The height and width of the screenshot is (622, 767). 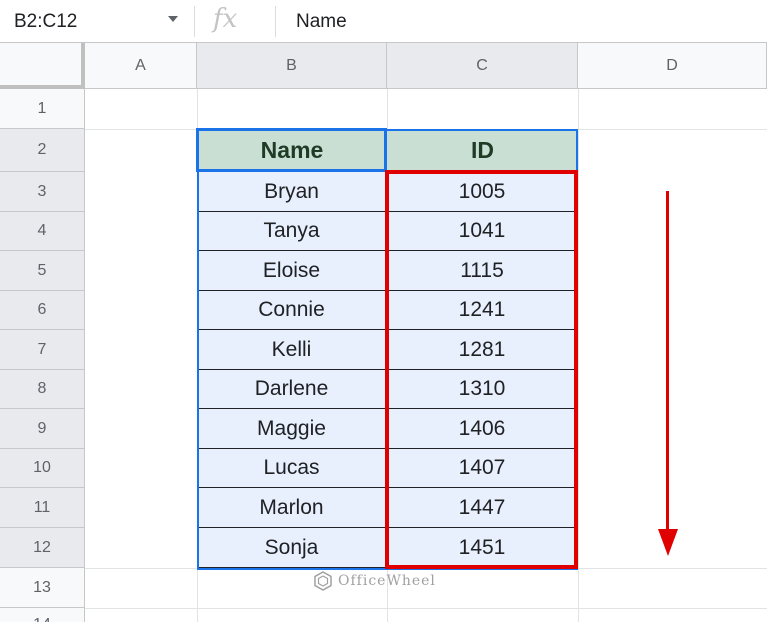 I want to click on name-cell: Kelli, so click(x=292, y=350).